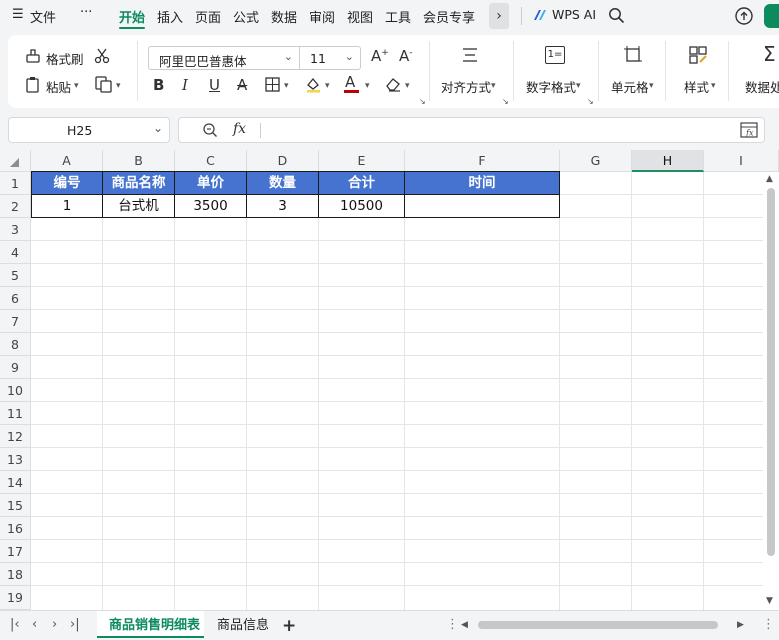  Describe the element at coordinates (67, 183) in the screenshot. I see `header-cell-id: 编号` at that location.